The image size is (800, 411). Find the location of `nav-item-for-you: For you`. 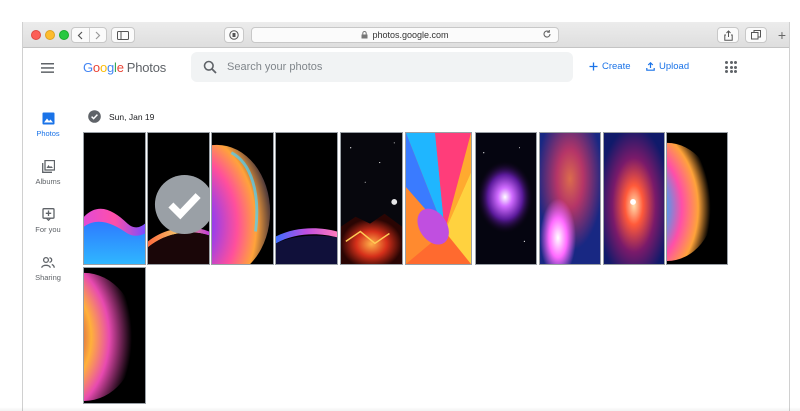

nav-item-for-you: For you is located at coordinates (48, 221).